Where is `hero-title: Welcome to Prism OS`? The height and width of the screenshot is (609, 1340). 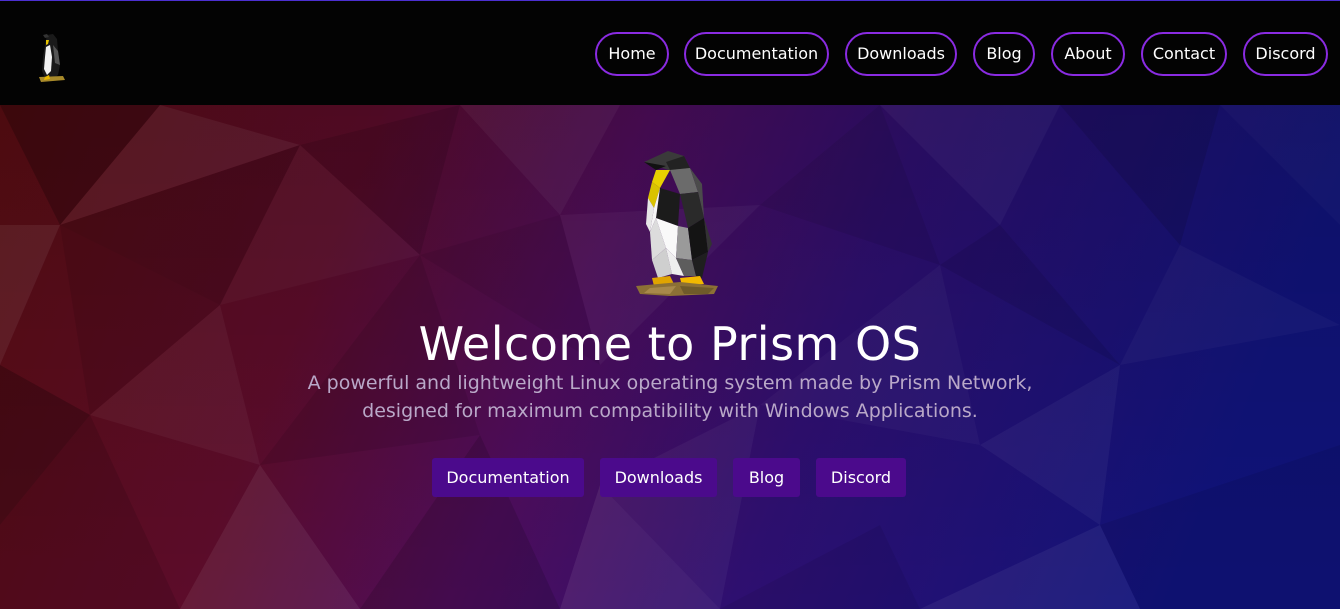
hero-title: Welcome to Prism OS is located at coordinates (670, 344).